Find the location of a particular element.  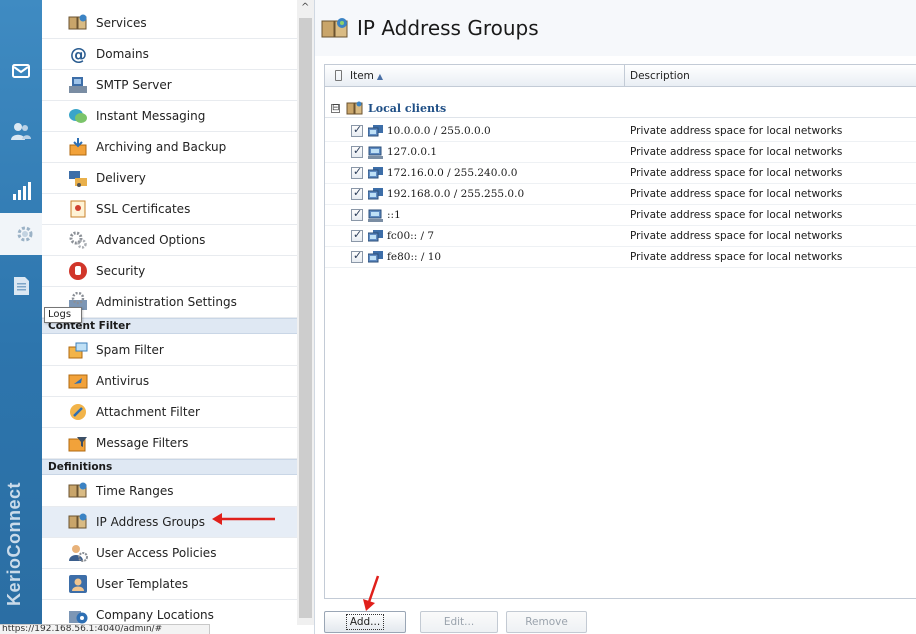

logs-icon is located at coordinates (21, 286).